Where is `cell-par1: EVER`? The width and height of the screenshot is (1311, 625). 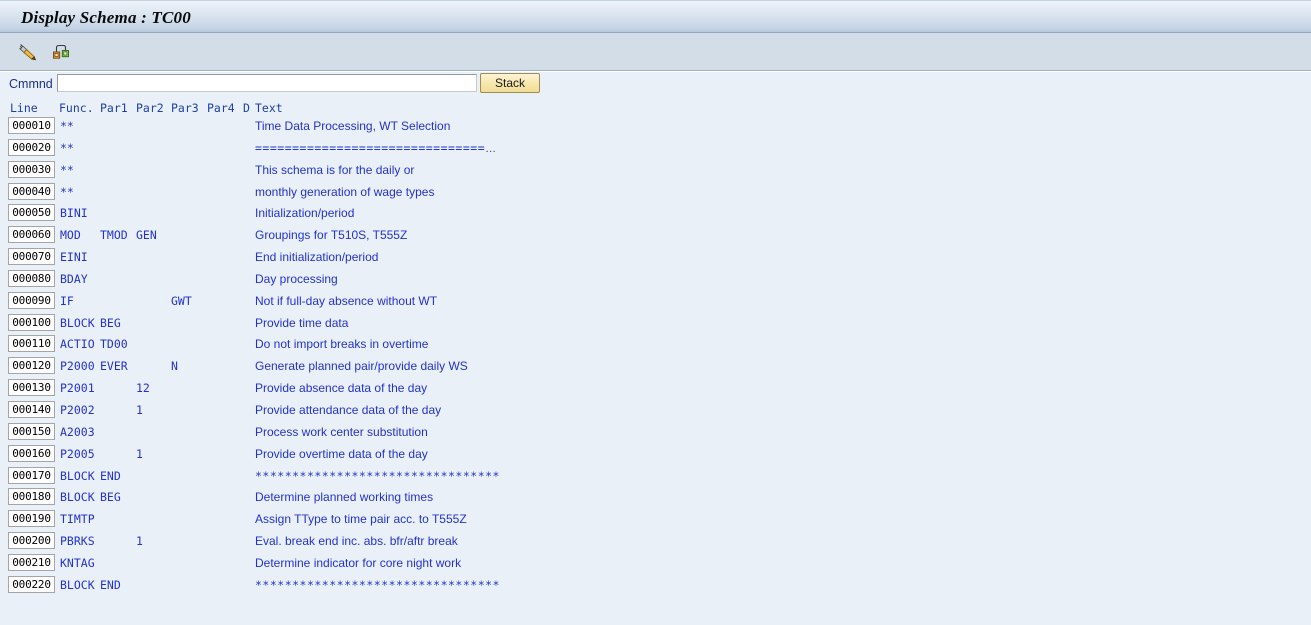
cell-par1: EVER is located at coordinates (114, 366).